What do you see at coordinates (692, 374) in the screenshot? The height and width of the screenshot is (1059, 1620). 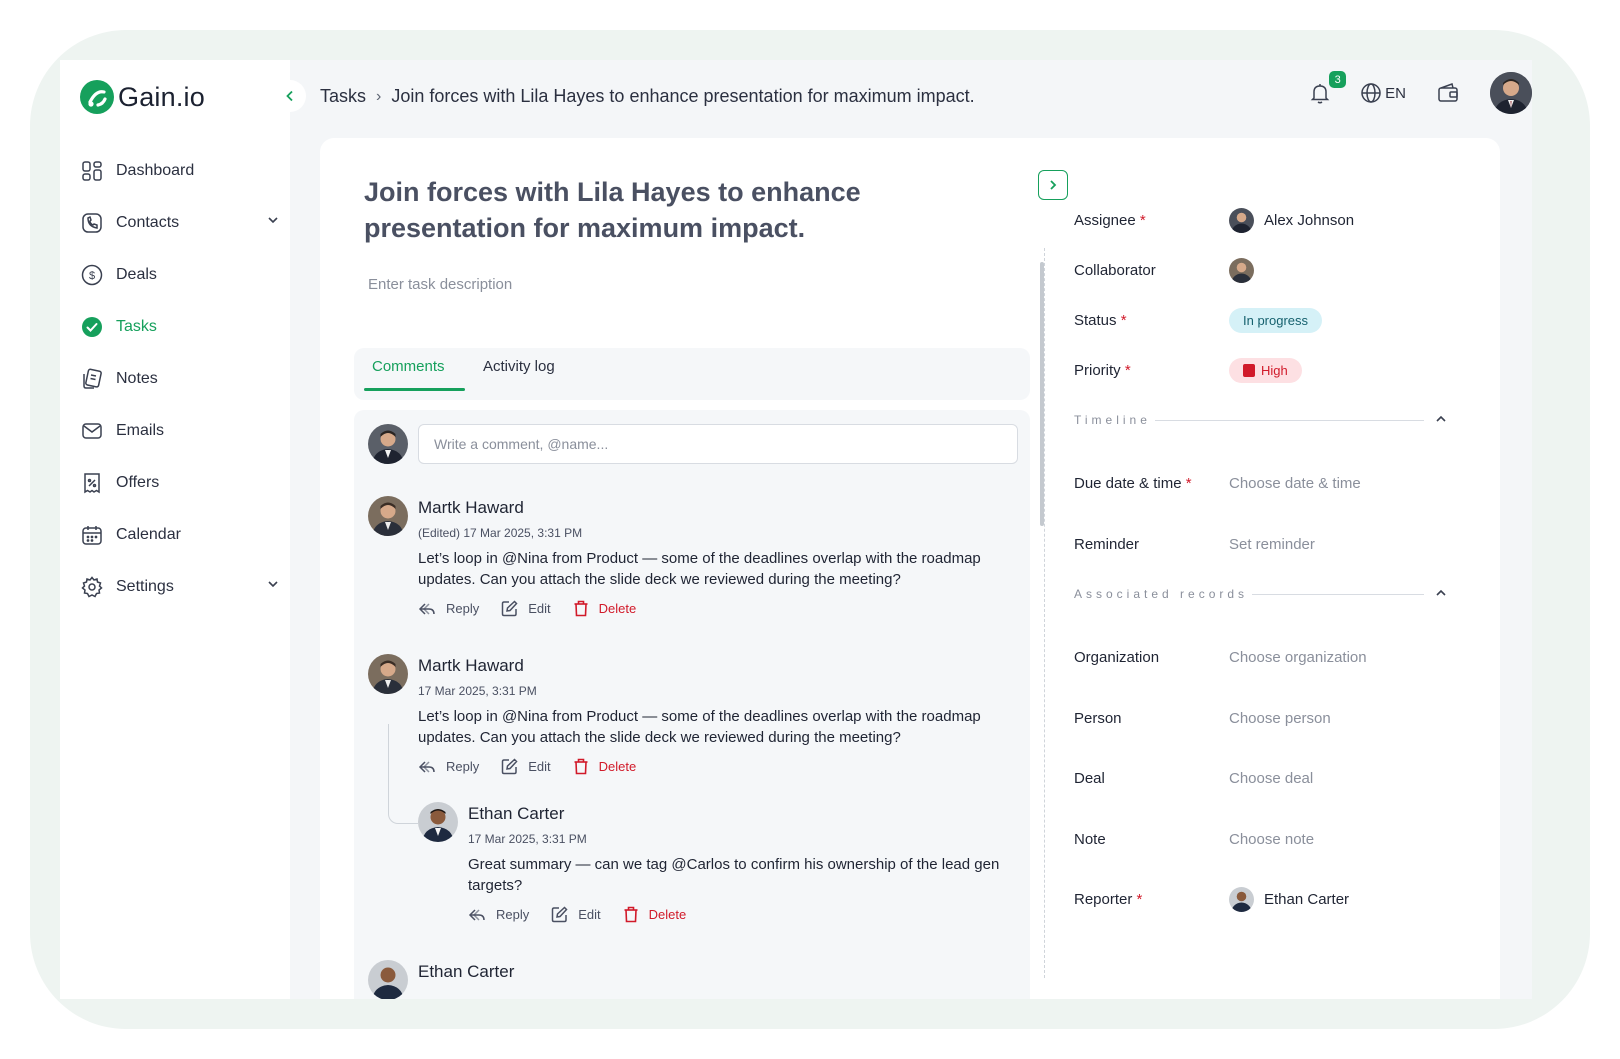 I see `tabs: Comments Activity log` at bounding box center [692, 374].